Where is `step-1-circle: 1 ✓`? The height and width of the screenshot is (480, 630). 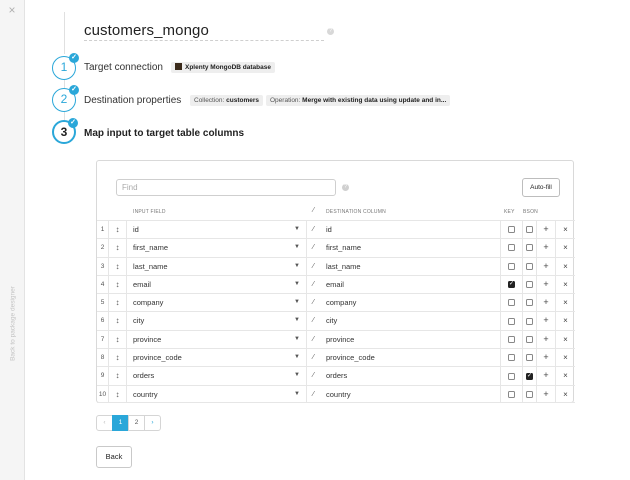 step-1-circle: 1 ✓ is located at coordinates (65, 66).